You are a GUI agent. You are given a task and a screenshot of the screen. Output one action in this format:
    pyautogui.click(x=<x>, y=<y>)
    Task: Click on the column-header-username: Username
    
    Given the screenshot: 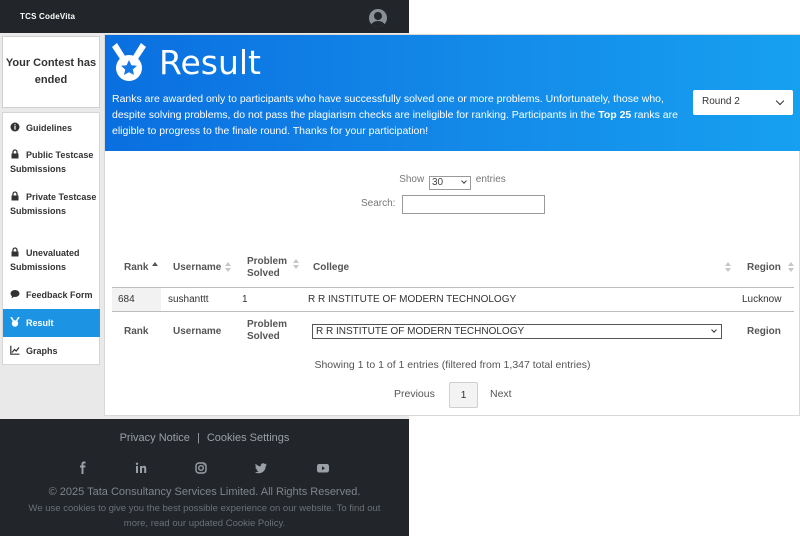 What is the action you would take?
    pyautogui.click(x=197, y=268)
    